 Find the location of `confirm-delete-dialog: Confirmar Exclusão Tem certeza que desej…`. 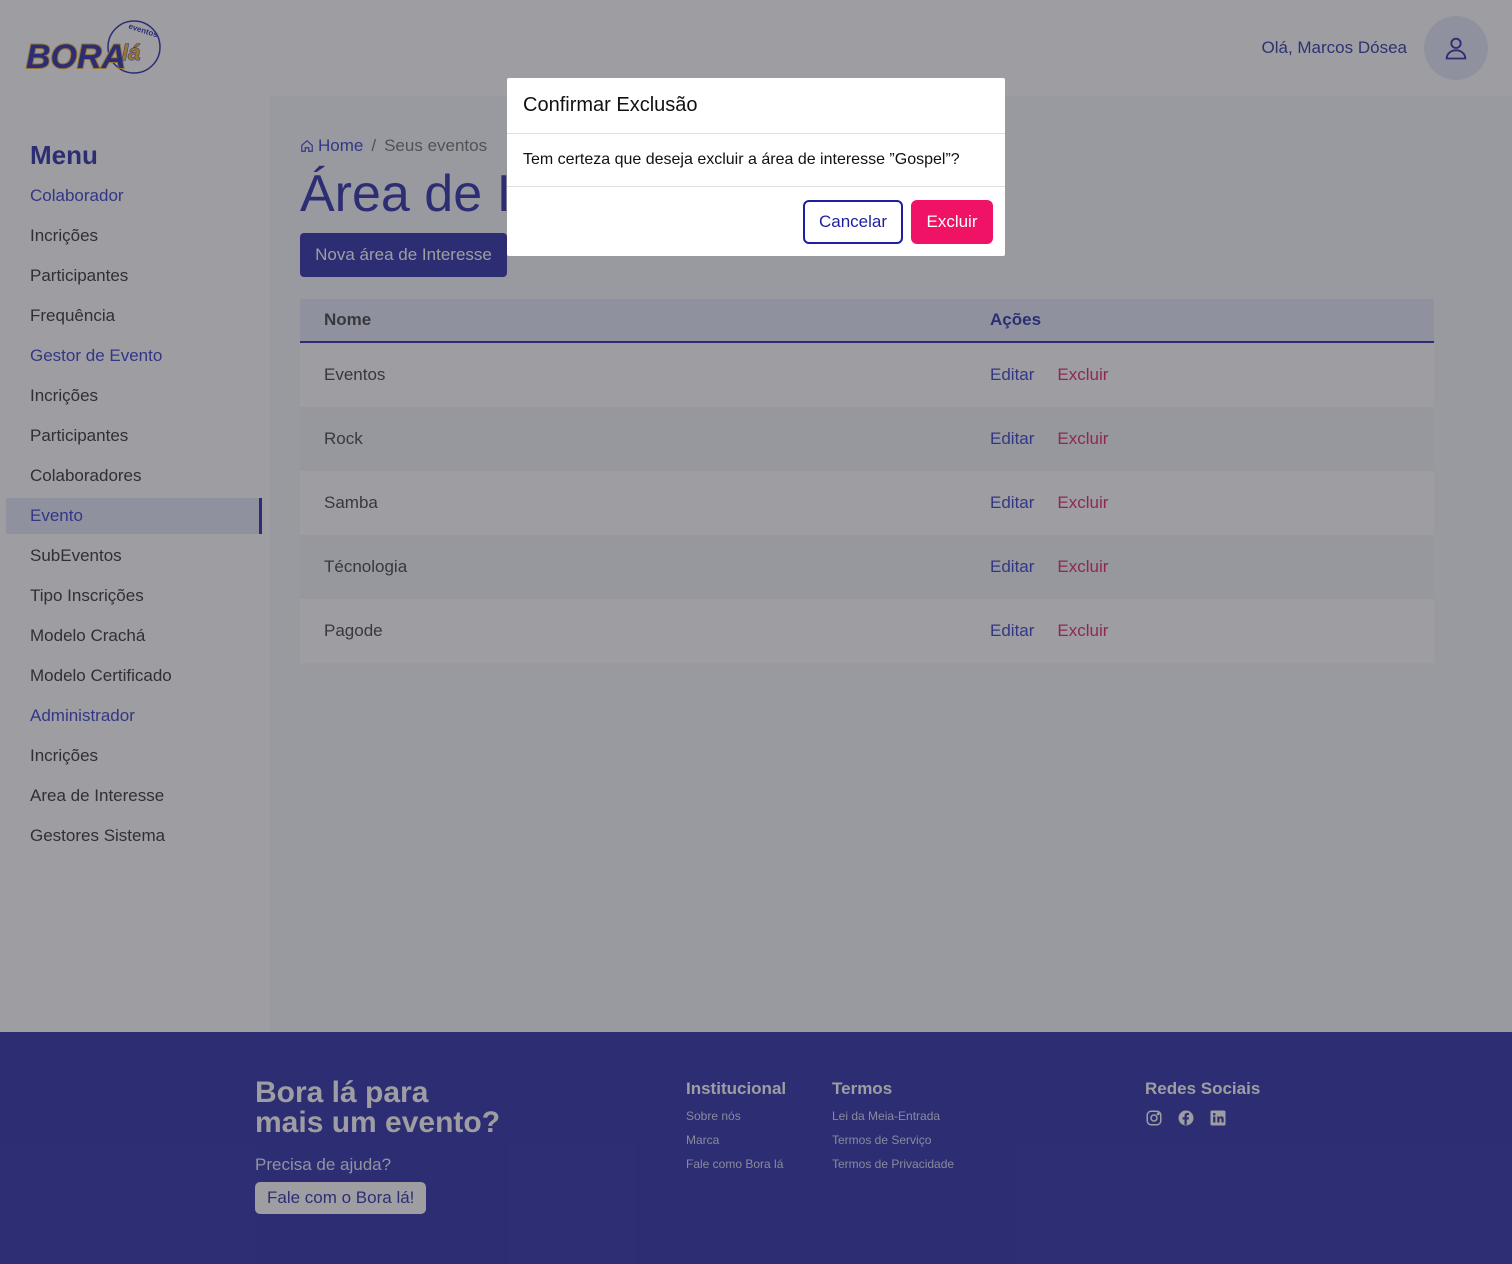

confirm-delete-dialog: Confirmar Exclusão Tem certeza que desej… is located at coordinates (756, 167).